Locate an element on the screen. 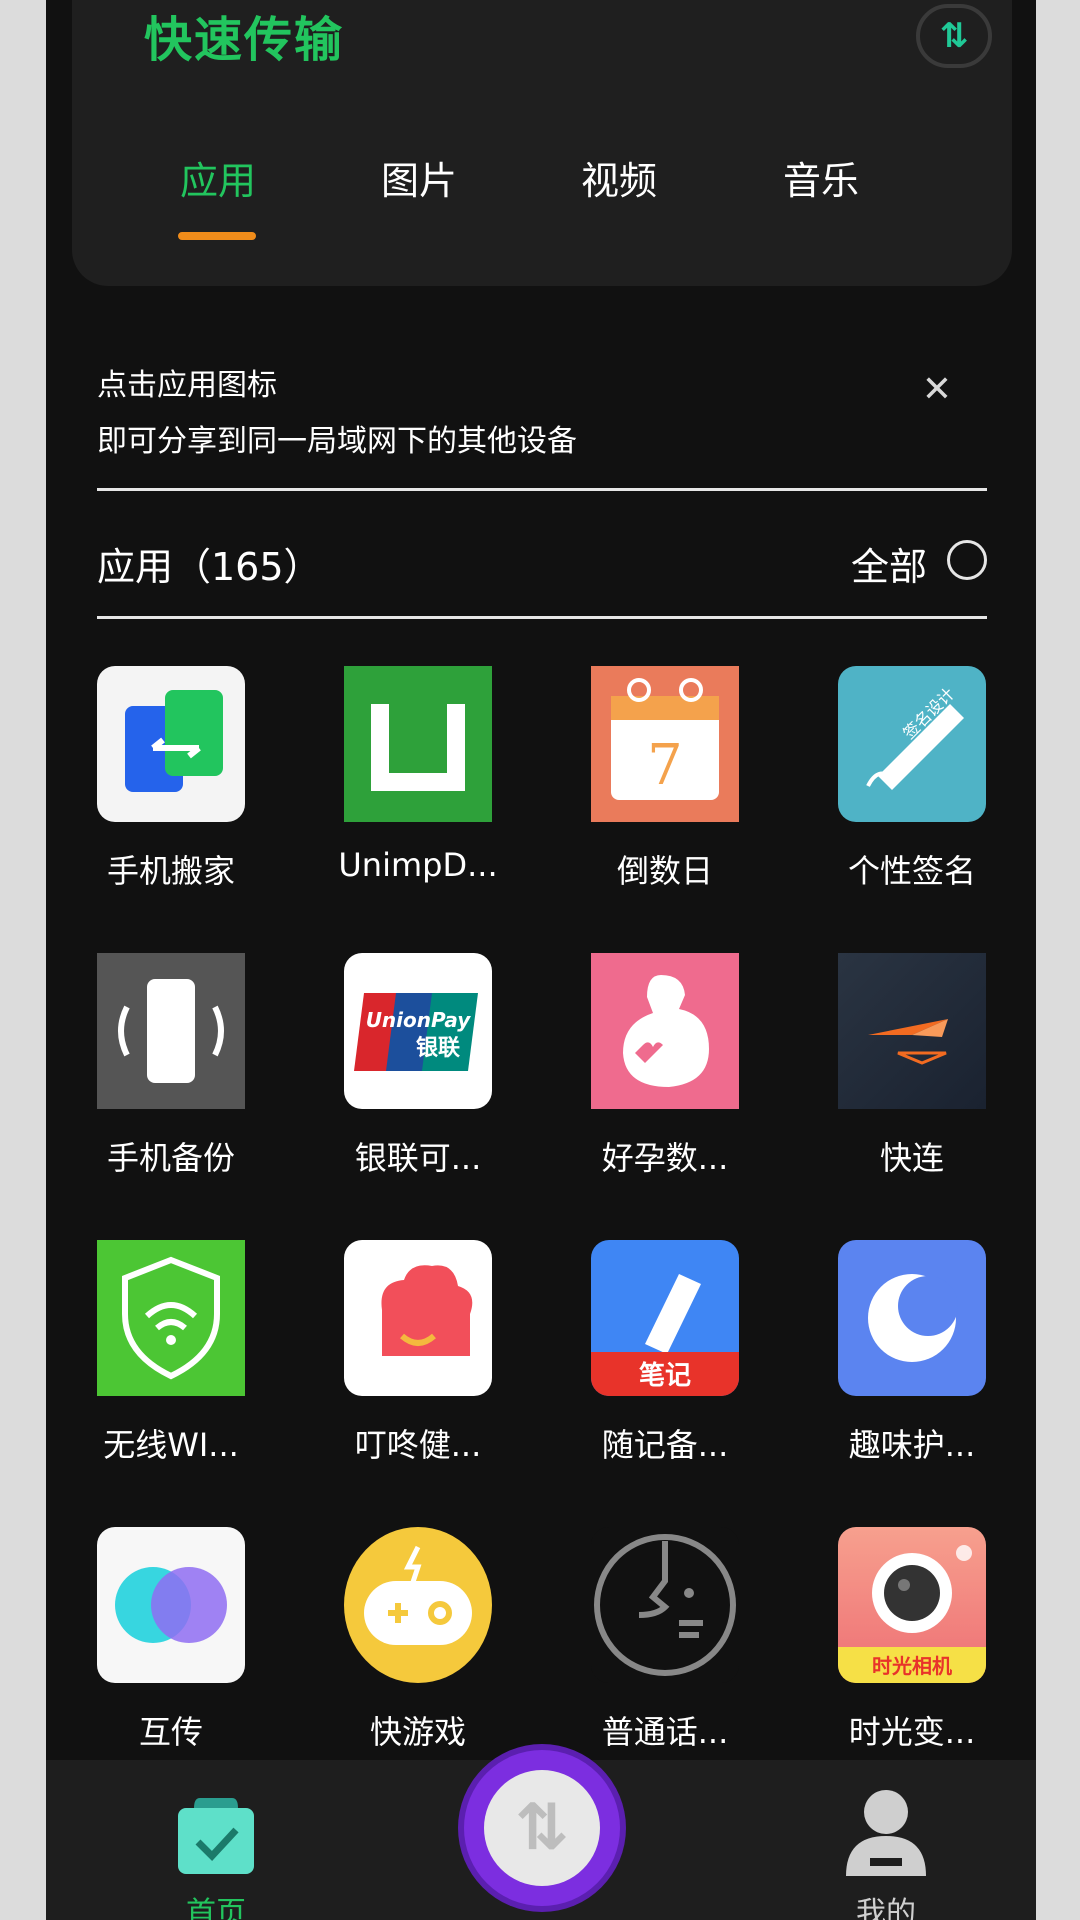 The height and width of the screenshot is (1920, 1080). app-item: 7 倒数日 is located at coordinates (681, 796).